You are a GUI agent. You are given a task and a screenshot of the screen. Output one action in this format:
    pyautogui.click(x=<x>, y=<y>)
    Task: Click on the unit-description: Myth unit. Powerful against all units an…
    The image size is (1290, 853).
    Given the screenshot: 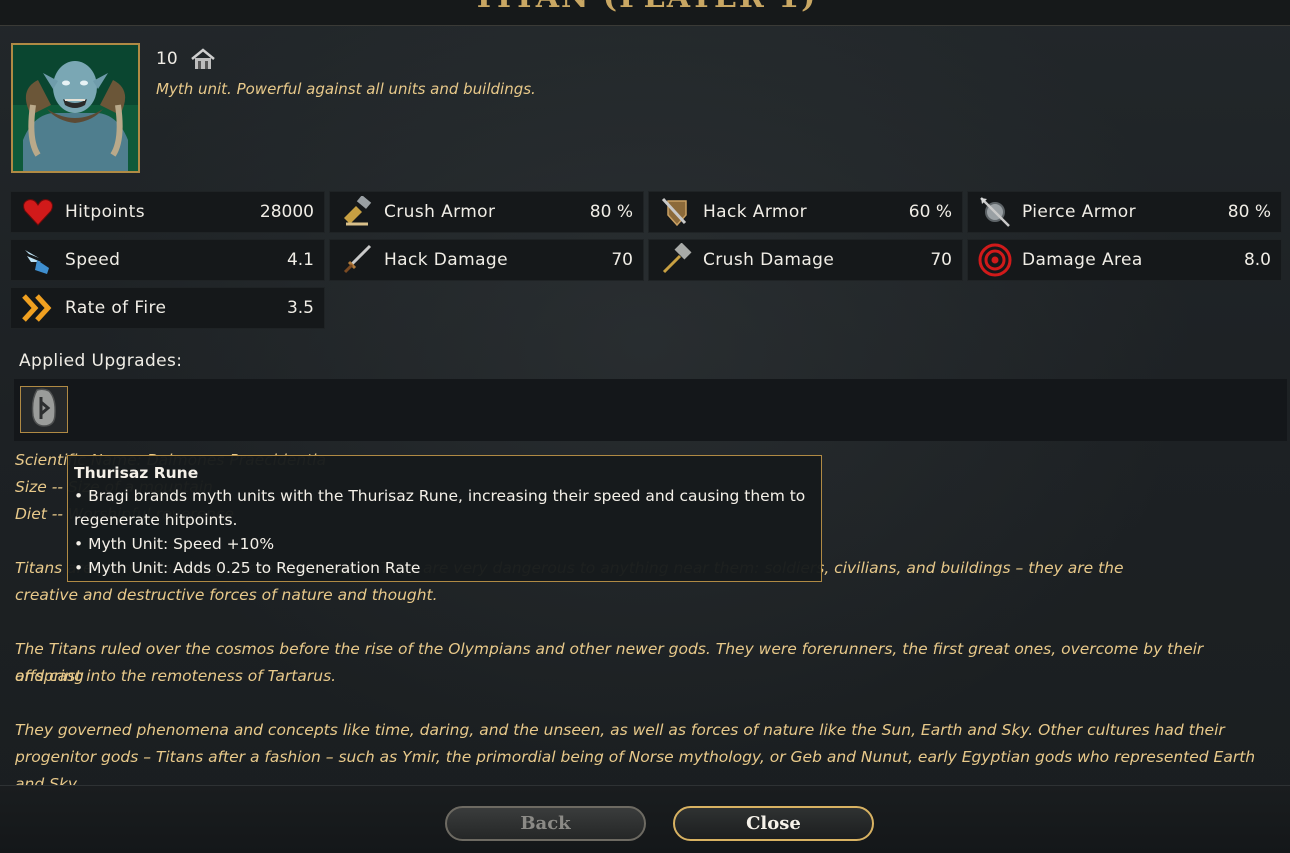 What is the action you would take?
    pyautogui.click(x=346, y=89)
    